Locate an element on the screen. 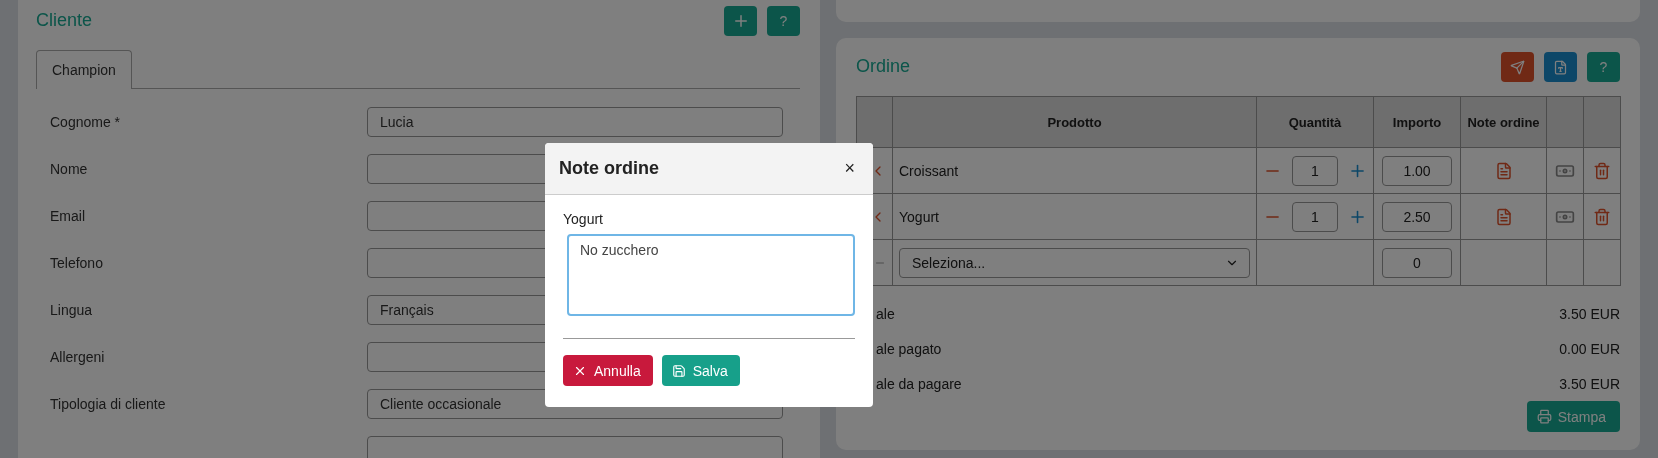 The height and width of the screenshot is (458, 1658). total-label: ale is located at coordinates (885, 313).